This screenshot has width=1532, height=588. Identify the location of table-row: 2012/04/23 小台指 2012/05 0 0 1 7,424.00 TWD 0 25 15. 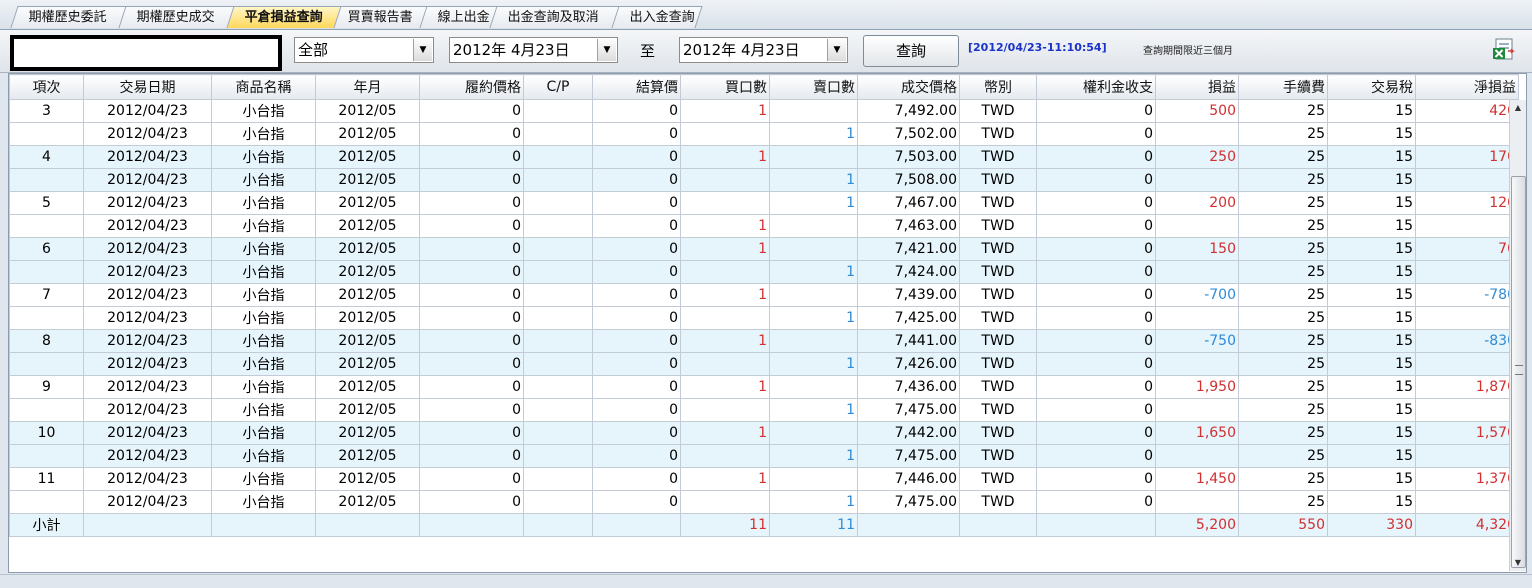
(764, 272).